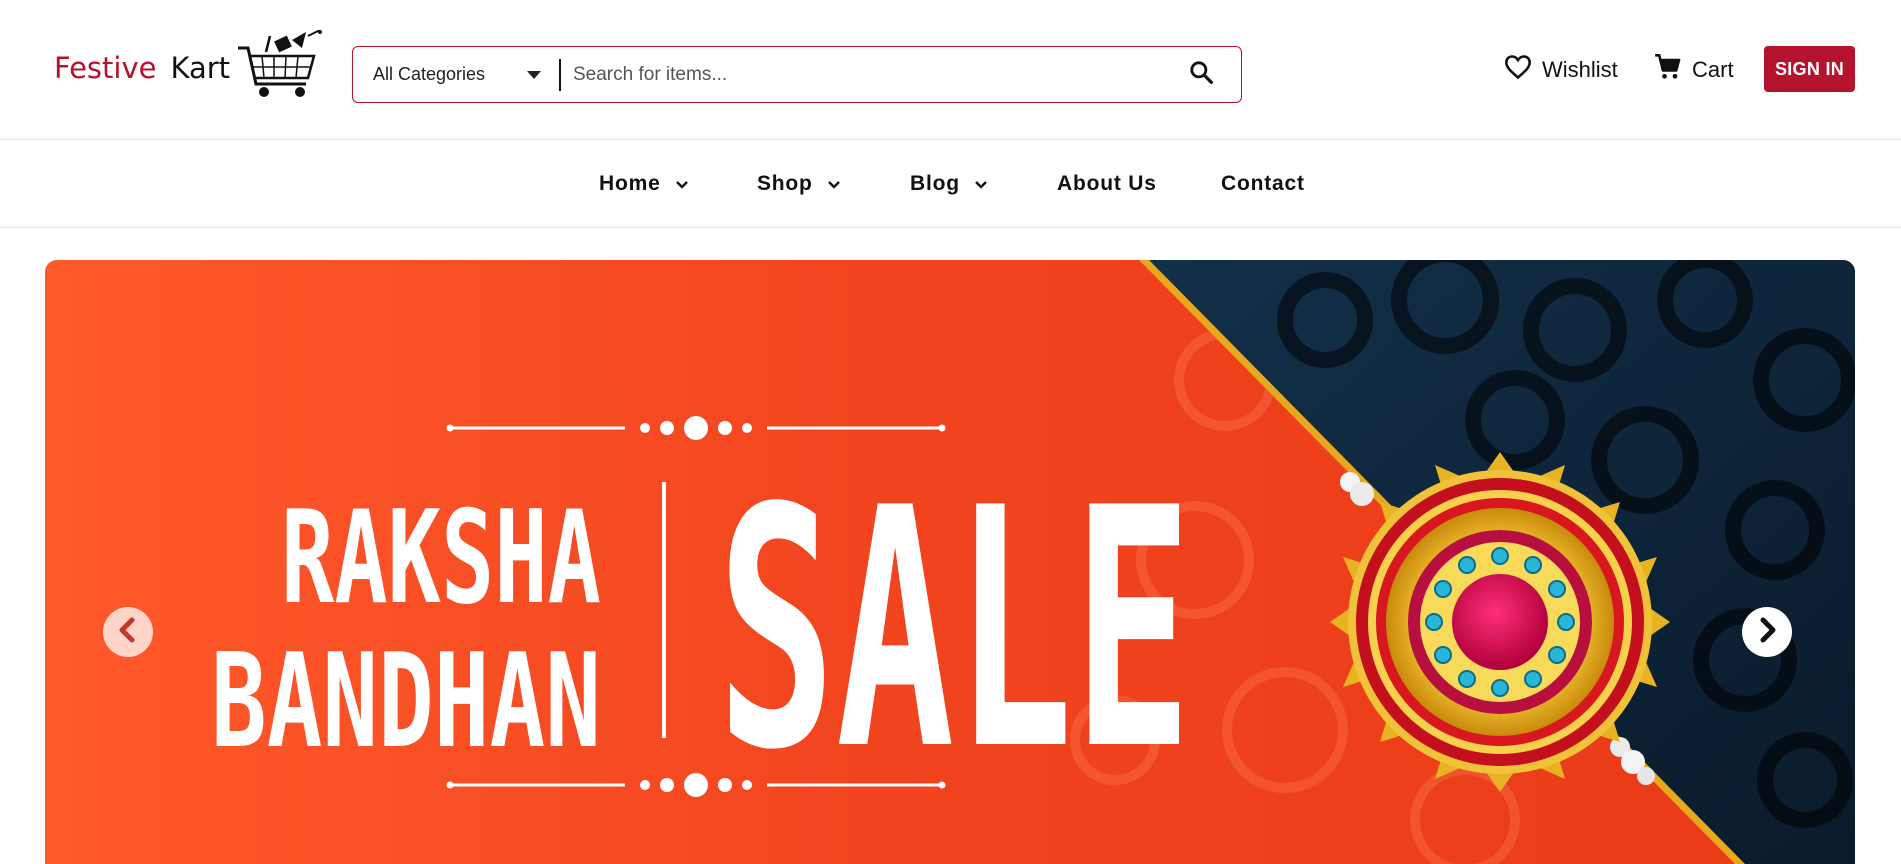 This screenshot has width=1901, height=864. I want to click on chevron-right-icon, so click(1767, 632).